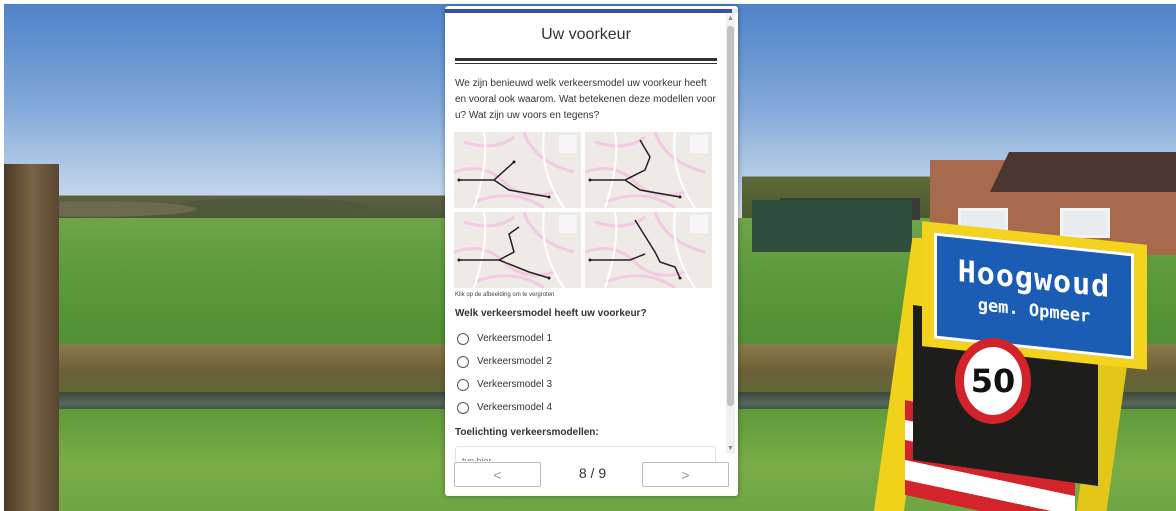  Describe the element at coordinates (515, 361) in the screenshot. I see `option-label: Verkeersmodel 2` at that location.